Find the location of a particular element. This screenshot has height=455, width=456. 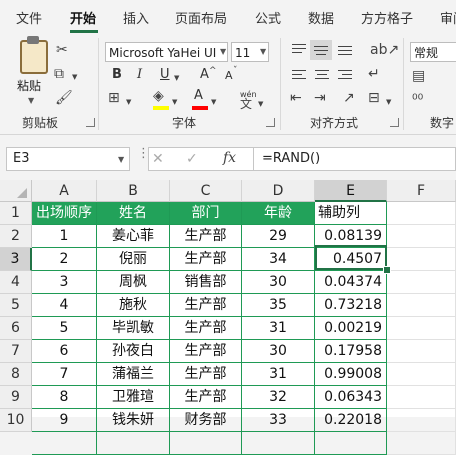

table-cell-helper: 0.17958 is located at coordinates (351, 351).